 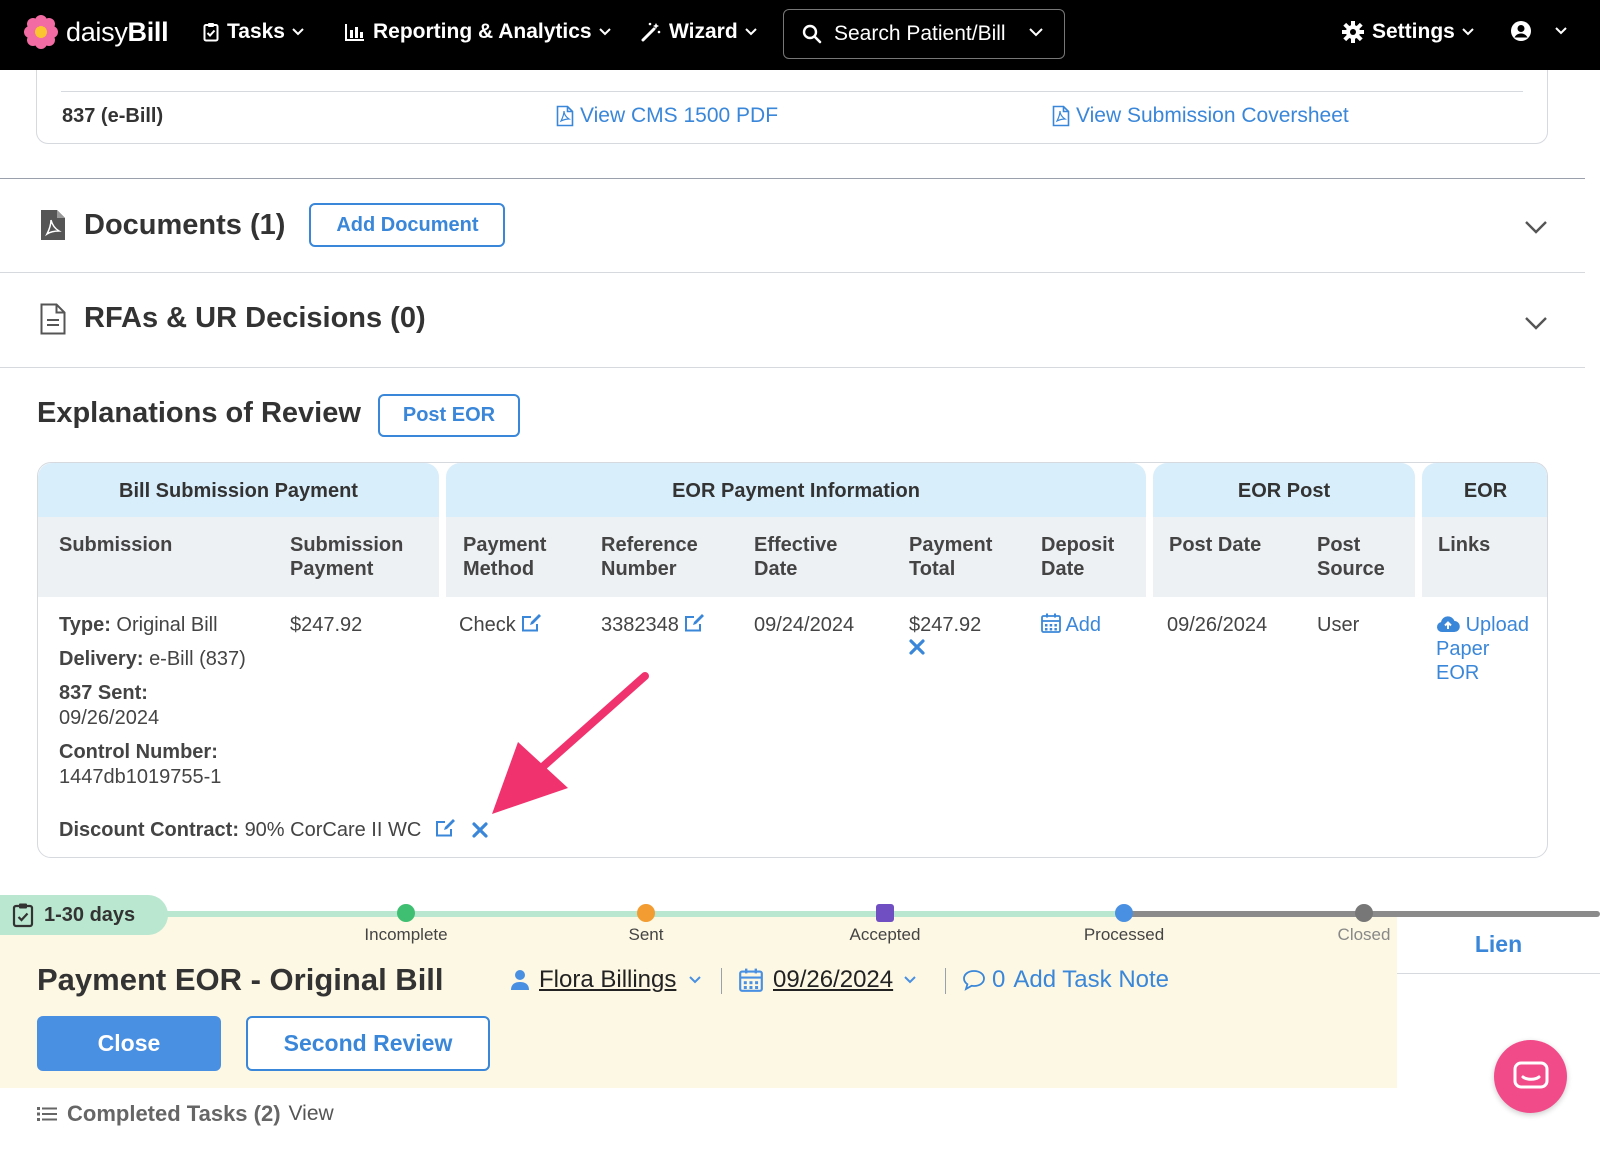 I want to click on daisybill-logo: daisyBill, so click(x=96, y=32).